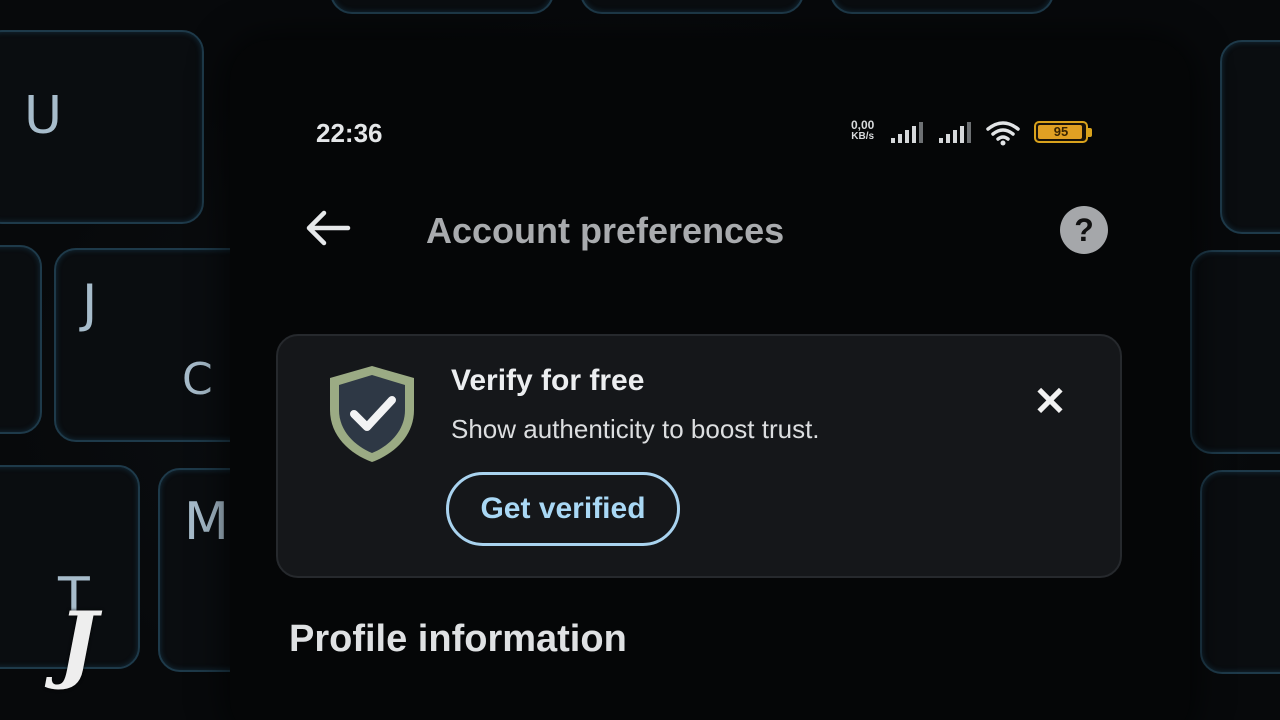 Image resolution: width=1280 pixels, height=720 pixels. Describe the element at coordinates (372, 414) in the screenshot. I see `verified-shield-icon` at that location.